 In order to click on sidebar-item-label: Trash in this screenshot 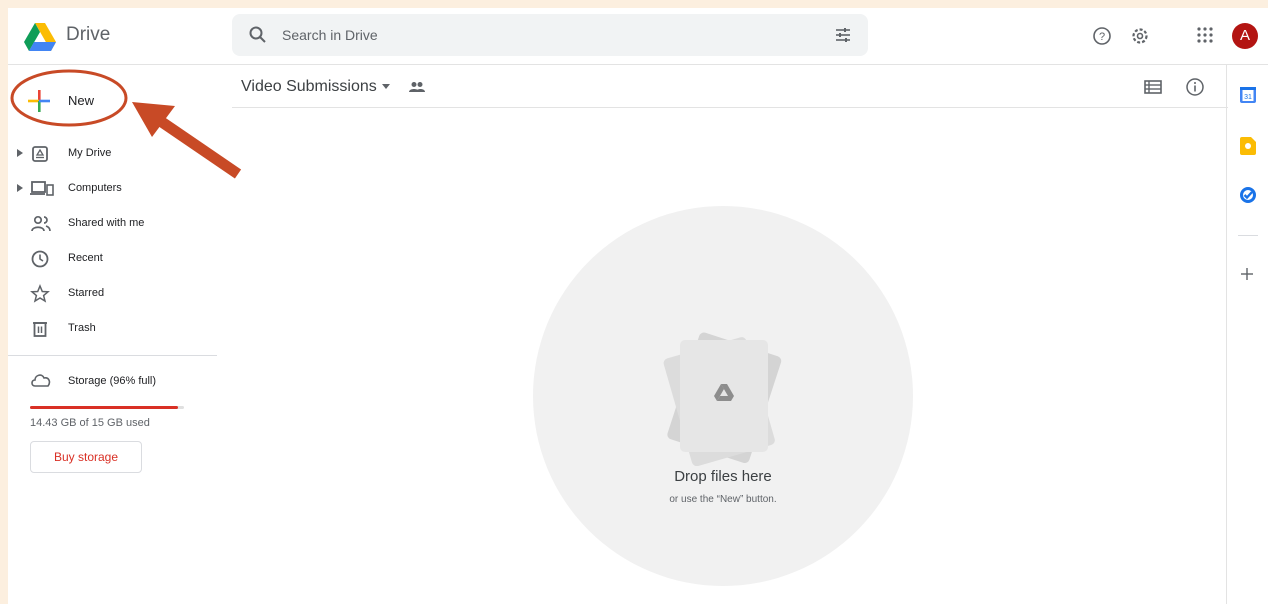, I will do `click(82, 328)`.